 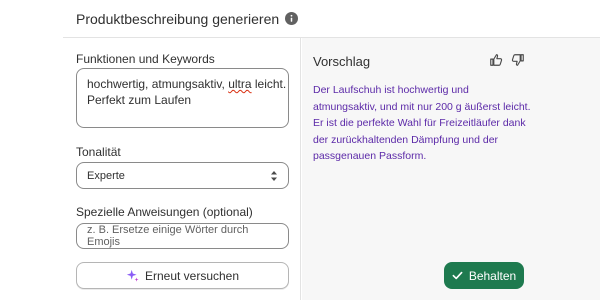 What do you see at coordinates (106, 175) in the screenshot?
I see `tone-select-value: Experte` at bounding box center [106, 175].